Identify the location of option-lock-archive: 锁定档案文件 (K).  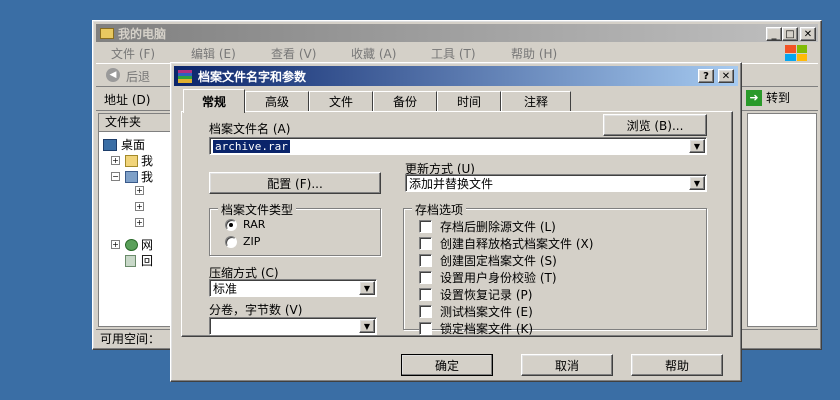
(476, 328).